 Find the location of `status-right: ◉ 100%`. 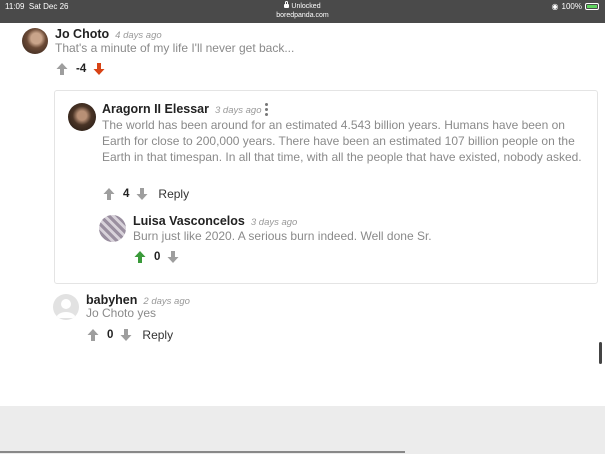

status-right: ◉ 100% is located at coordinates (575, 6).